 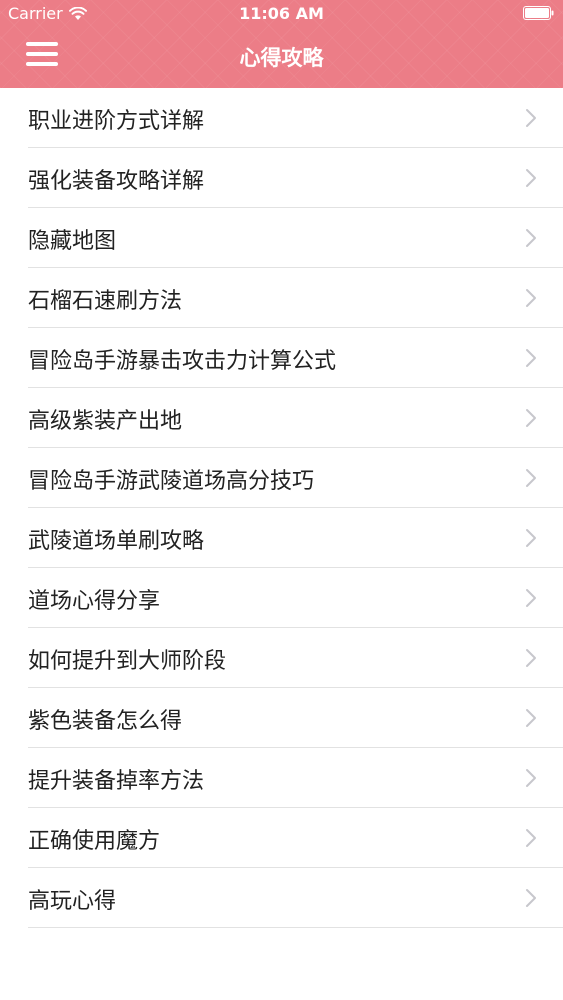 What do you see at coordinates (295, 298) in the screenshot?
I see `list-item: 石榴石速刷方法` at bounding box center [295, 298].